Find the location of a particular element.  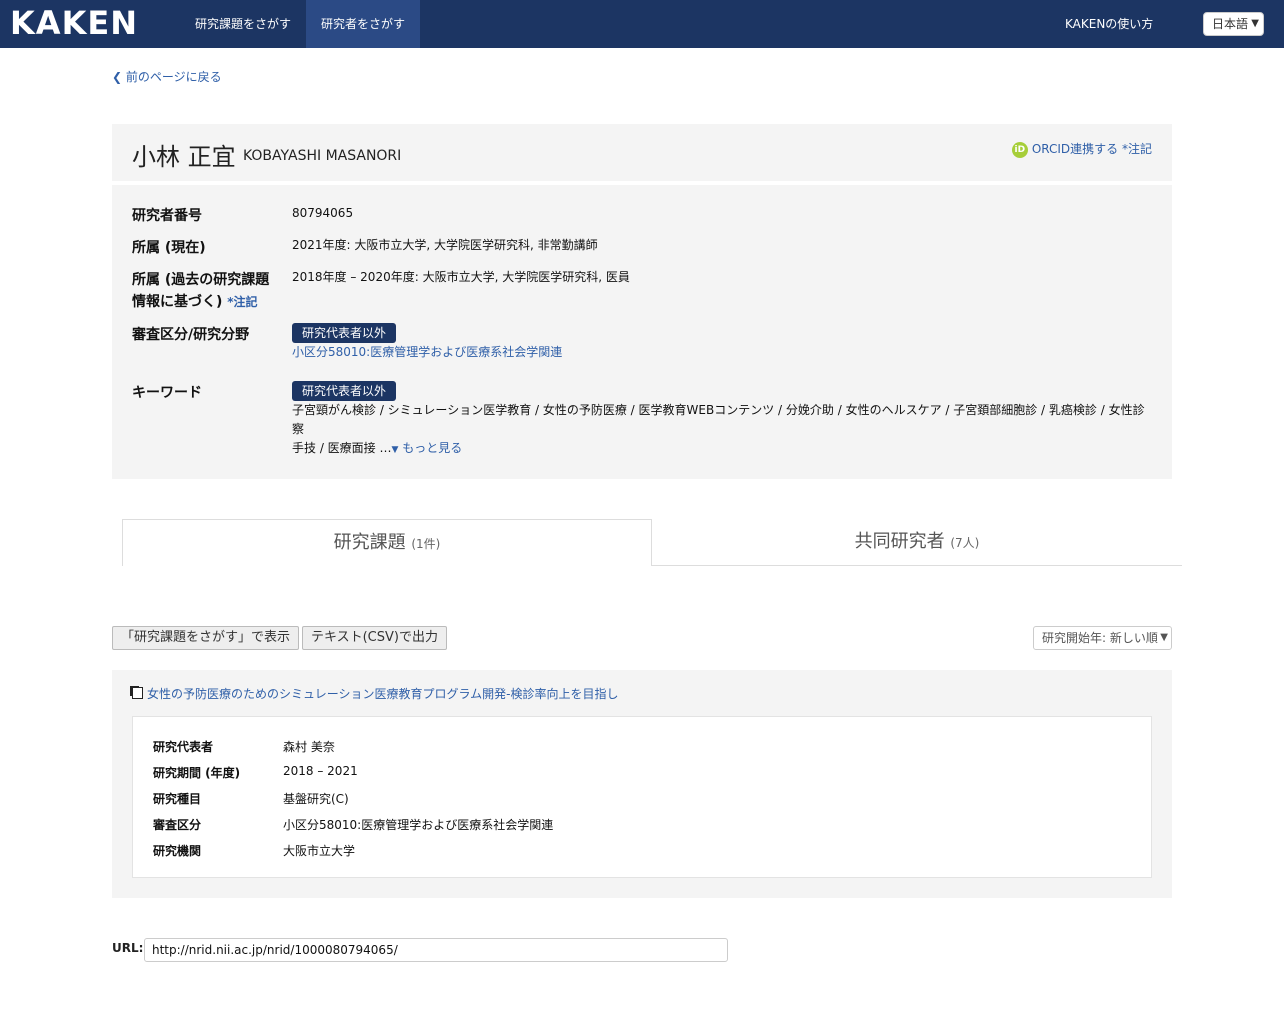

sort-value: 研究開始年: 新しい順 is located at coordinates (1100, 638).